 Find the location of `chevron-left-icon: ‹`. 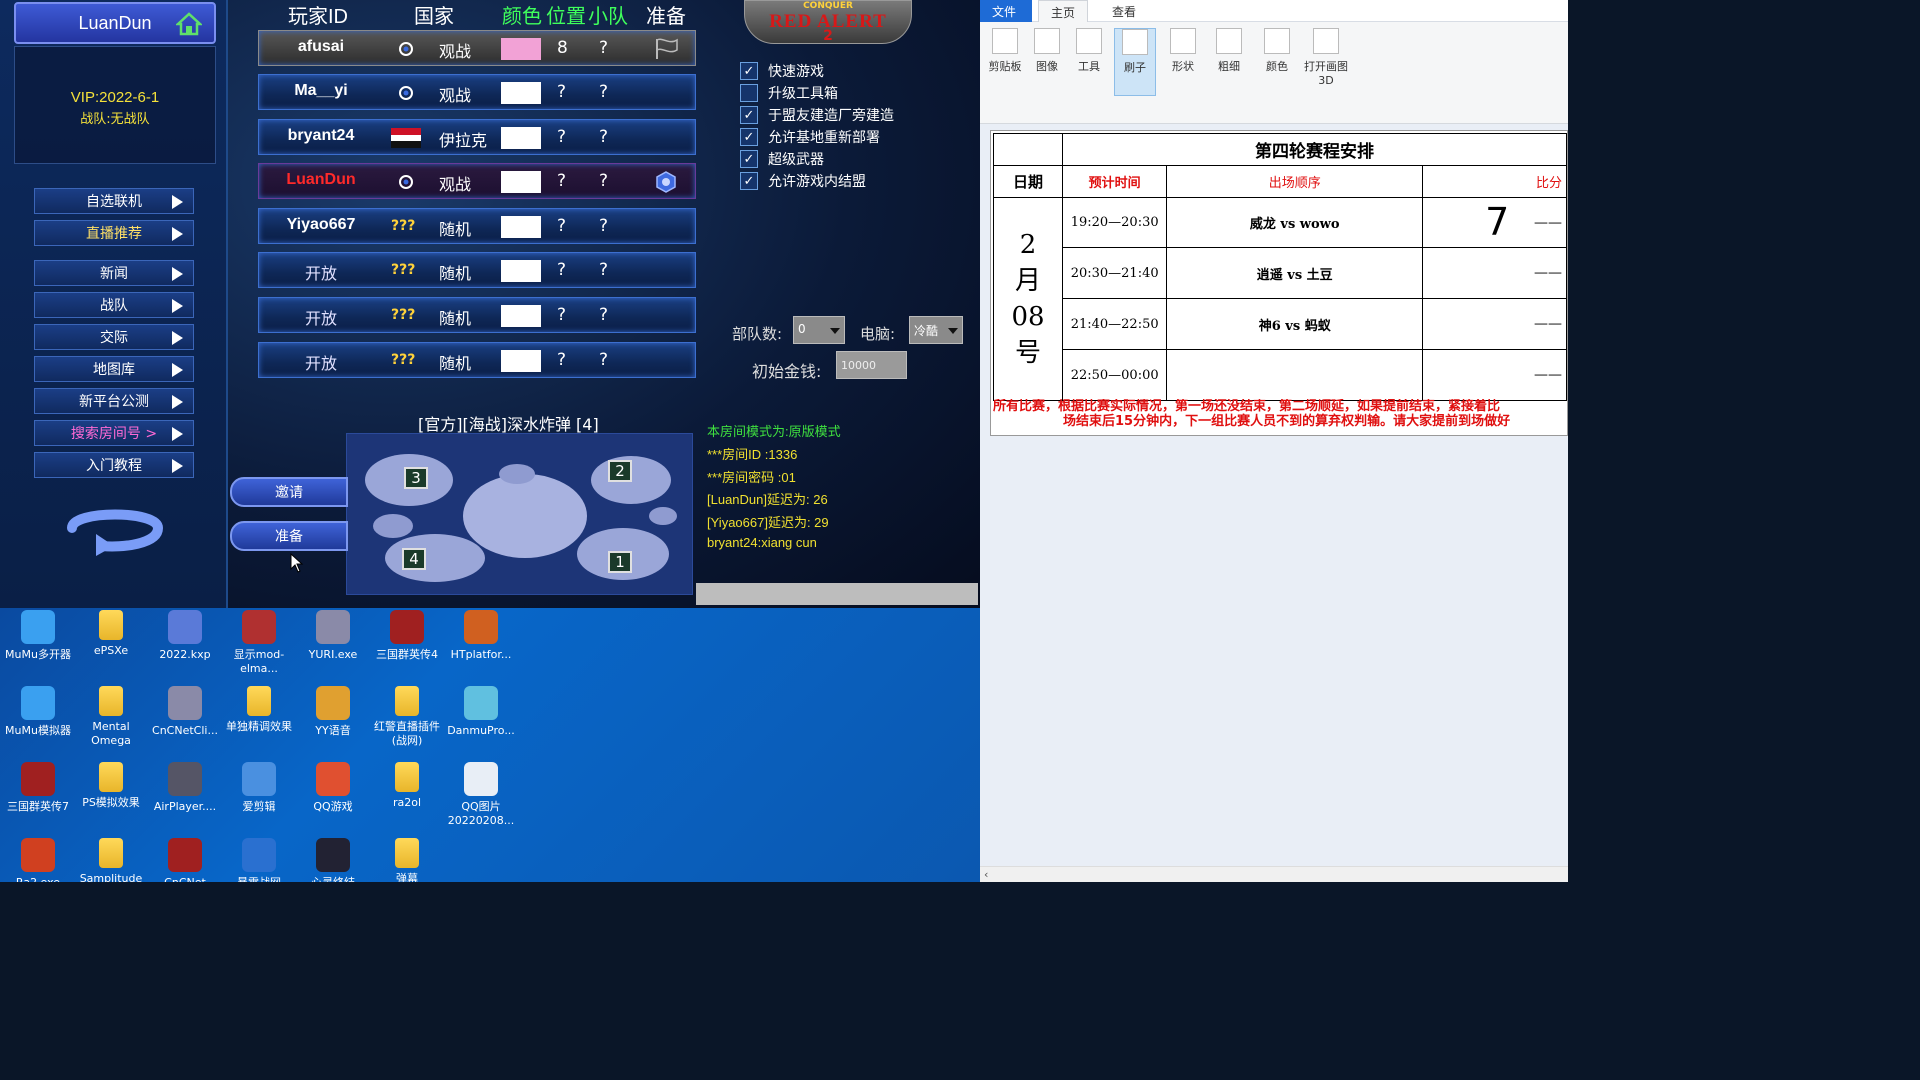

chevron-left-icon: ‹ is located at coordinates (986, 874).